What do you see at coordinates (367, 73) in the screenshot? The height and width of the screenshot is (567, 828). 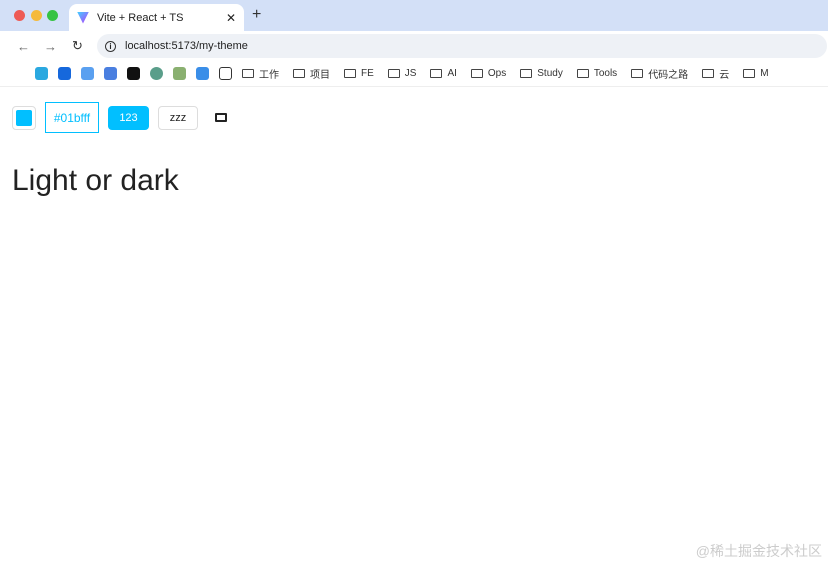 I see `folder-label: FE` at bounding box center [367, 73].